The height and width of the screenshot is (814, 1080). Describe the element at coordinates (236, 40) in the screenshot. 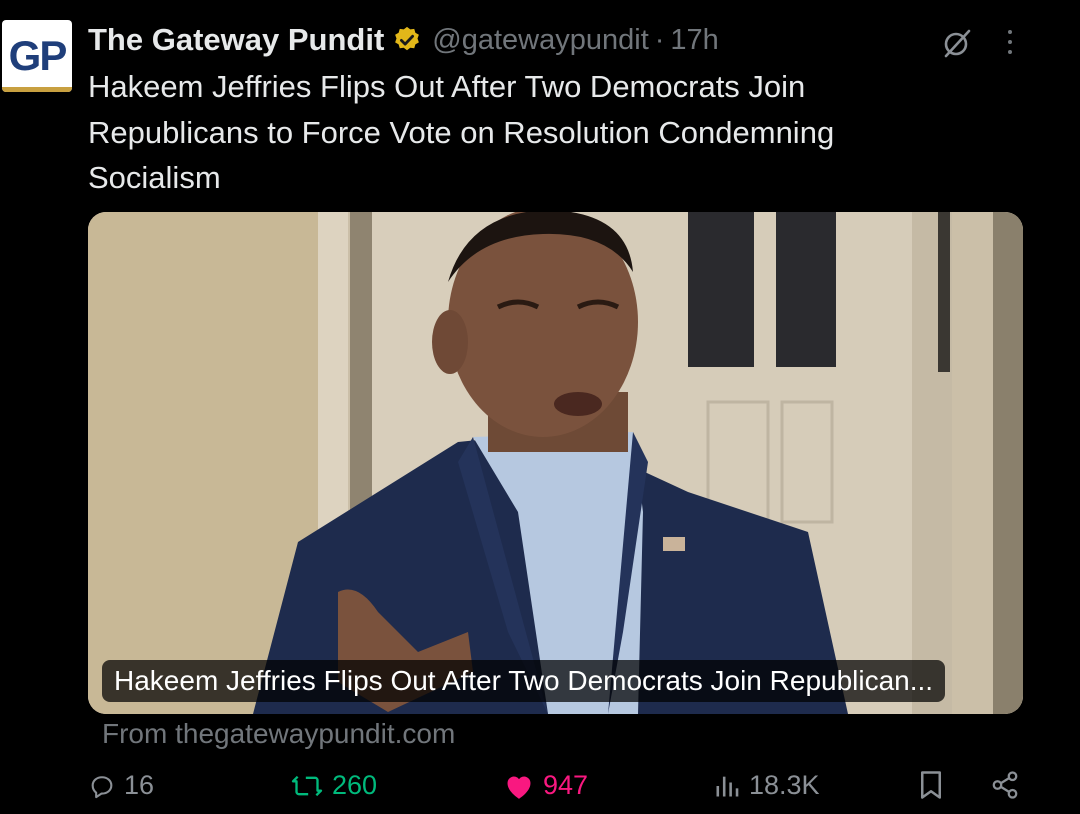

I see `author-display-name: The Gateway Pundit` at that location.